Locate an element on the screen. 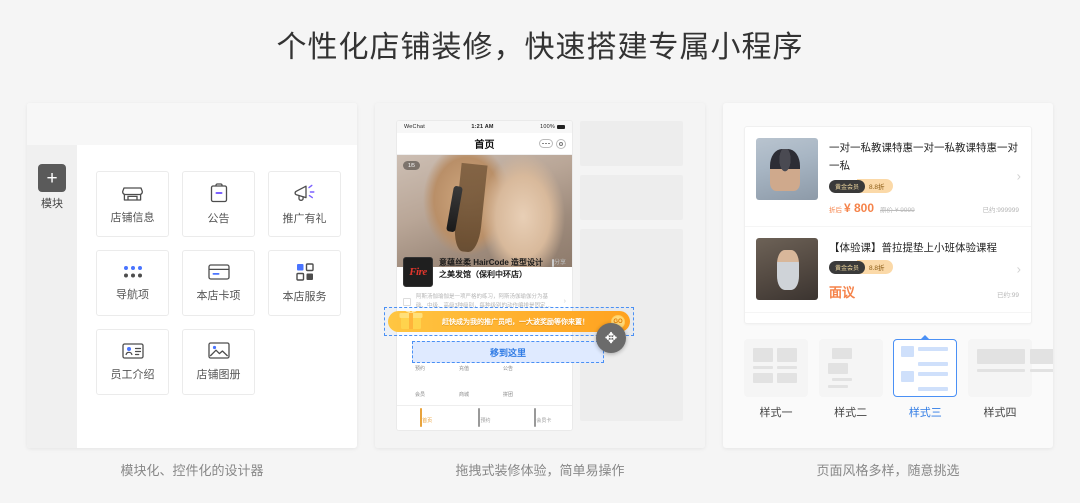 Image resolution: width=1080 pixels, height=503 pixels. module-card-store-services: 本店服务 is located at coordinates (304, 283).